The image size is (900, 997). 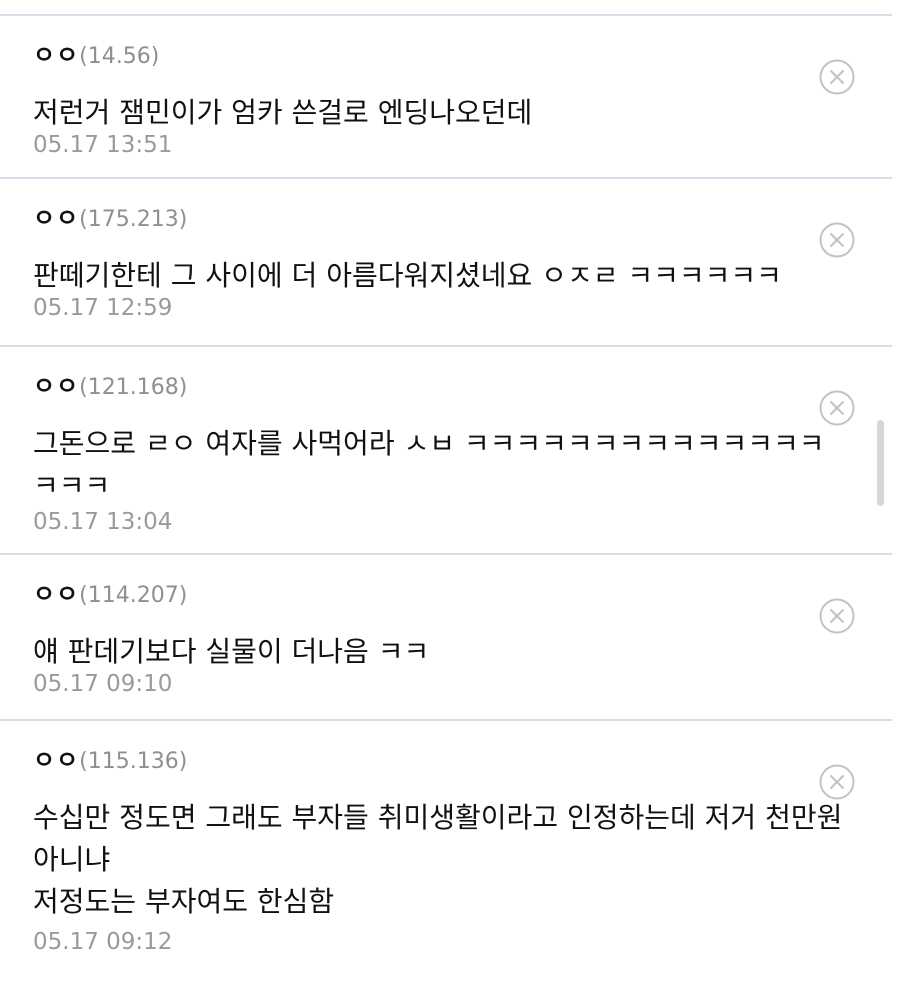 I want to click on comment-timestamp: 05.17 09:12, so click(x=103, y=942).